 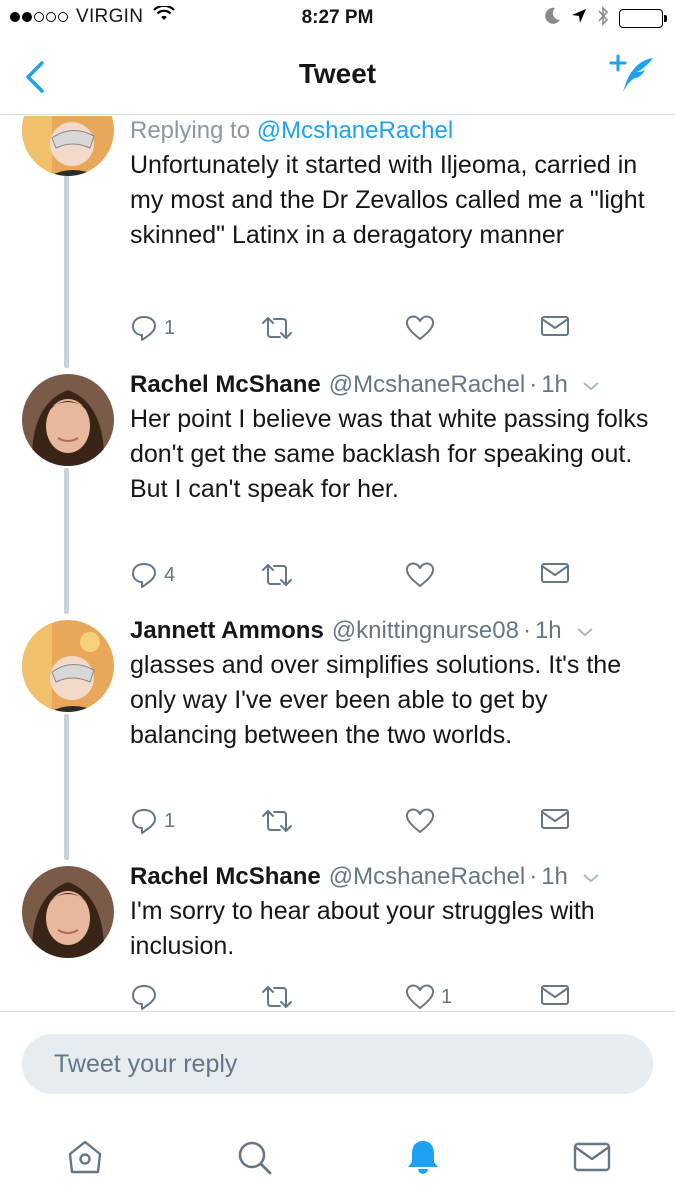 I want to click on compose-tweet-button, so click(x=633, y=75).